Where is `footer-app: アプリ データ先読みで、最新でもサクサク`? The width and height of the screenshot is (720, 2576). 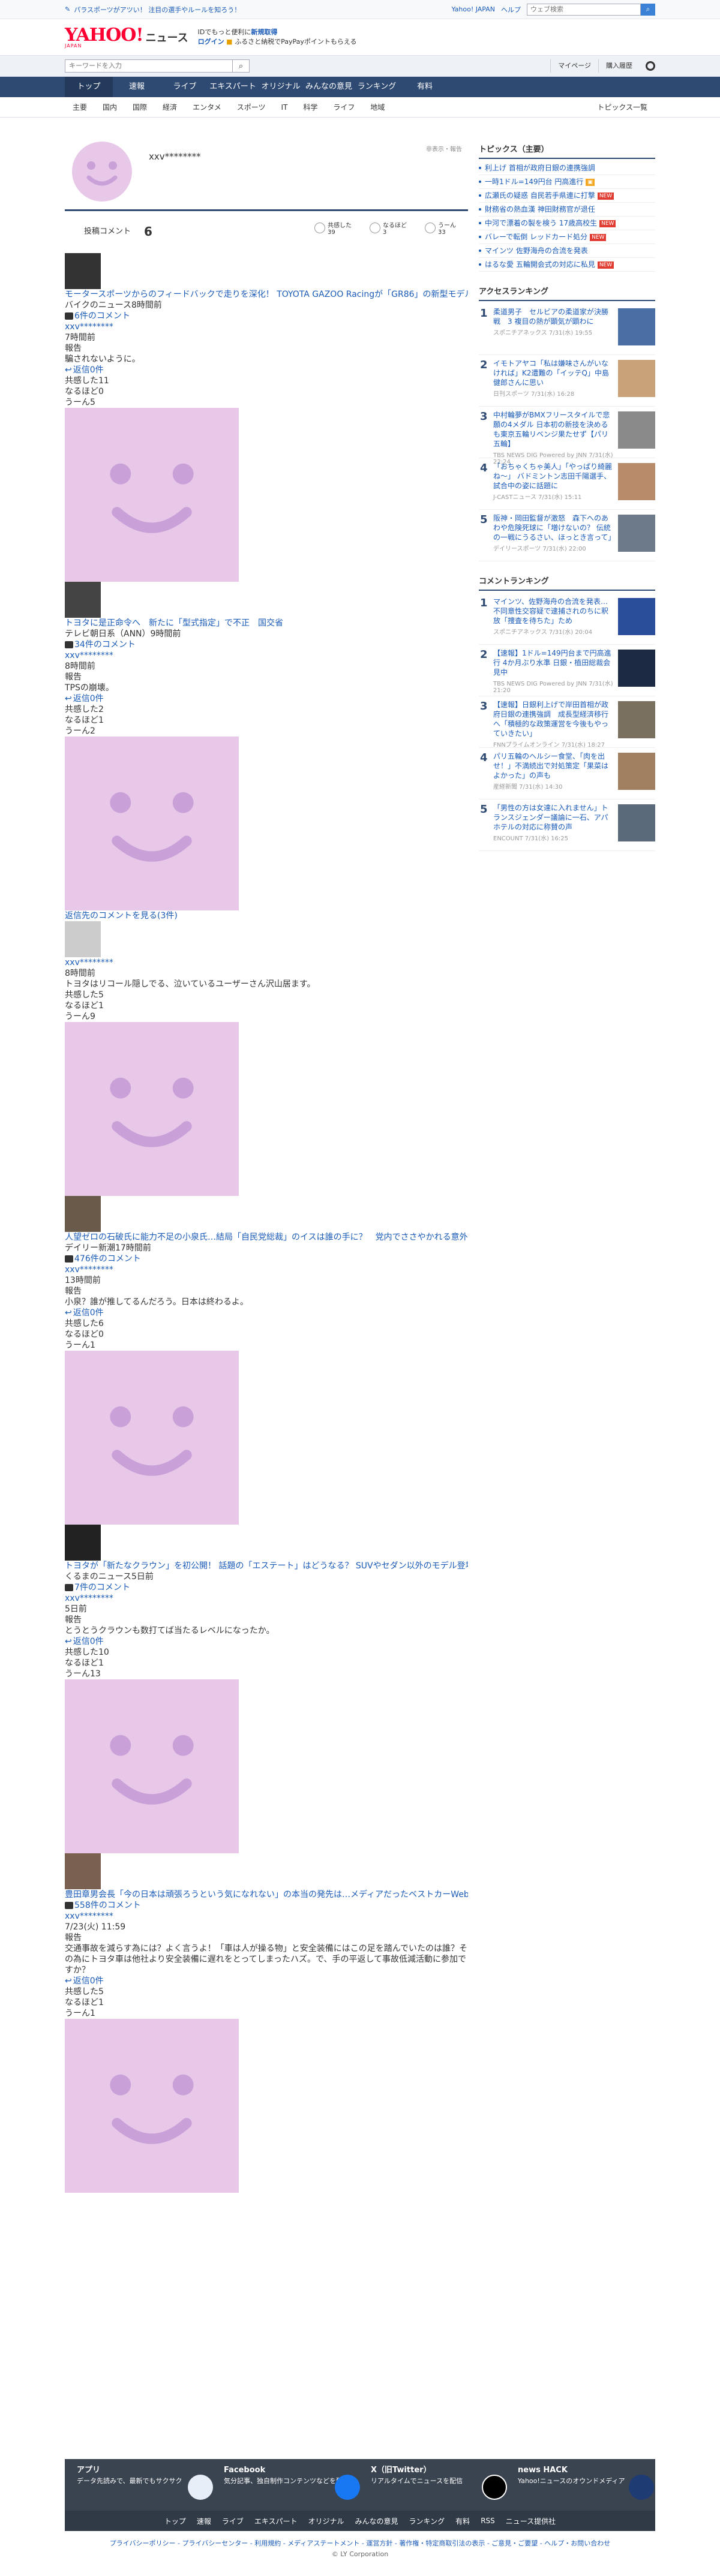 footer-app: アプリ データ先読みで、最新でもサクサク is located at coordinates (147, 2483).